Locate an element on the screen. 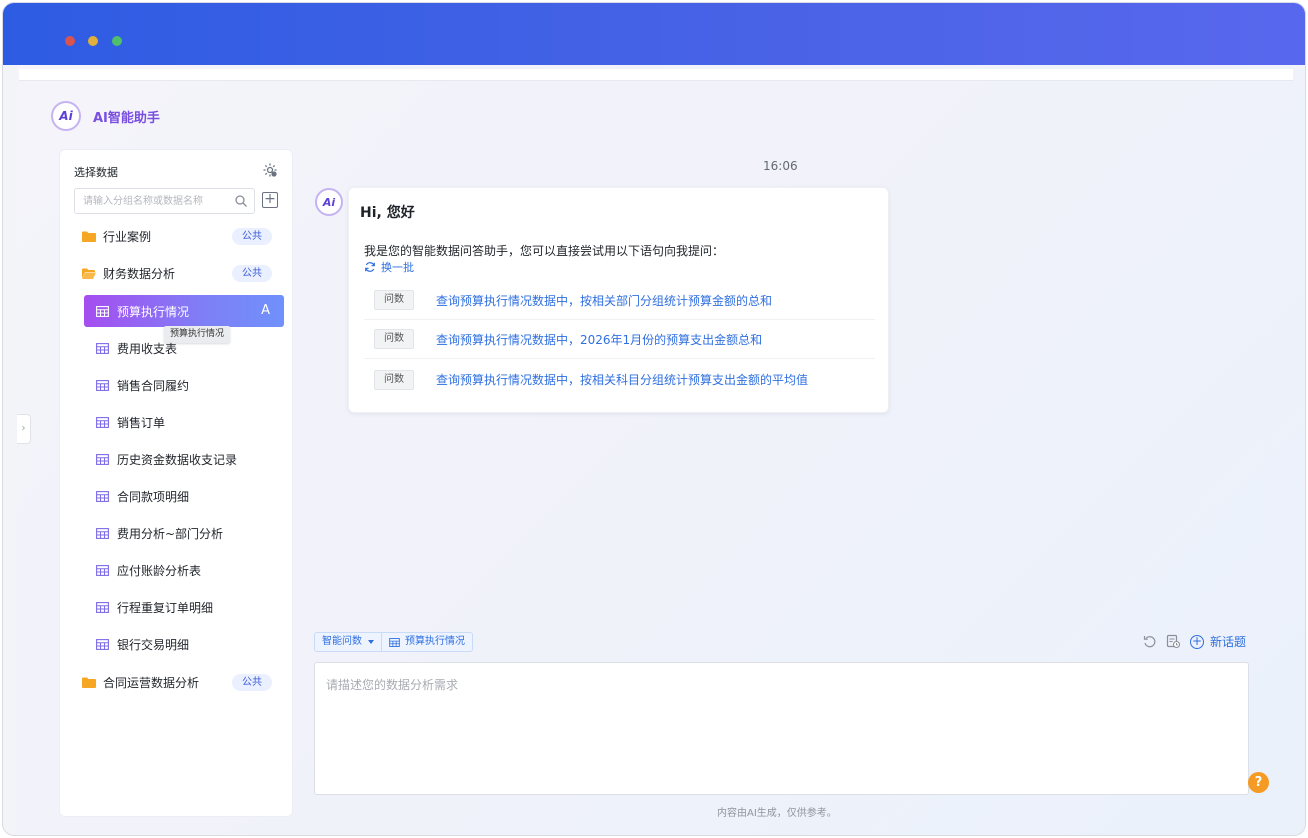 The image size is (1308, 838). brand: Ai AI智能助手 is located at coordinates (105, 116).